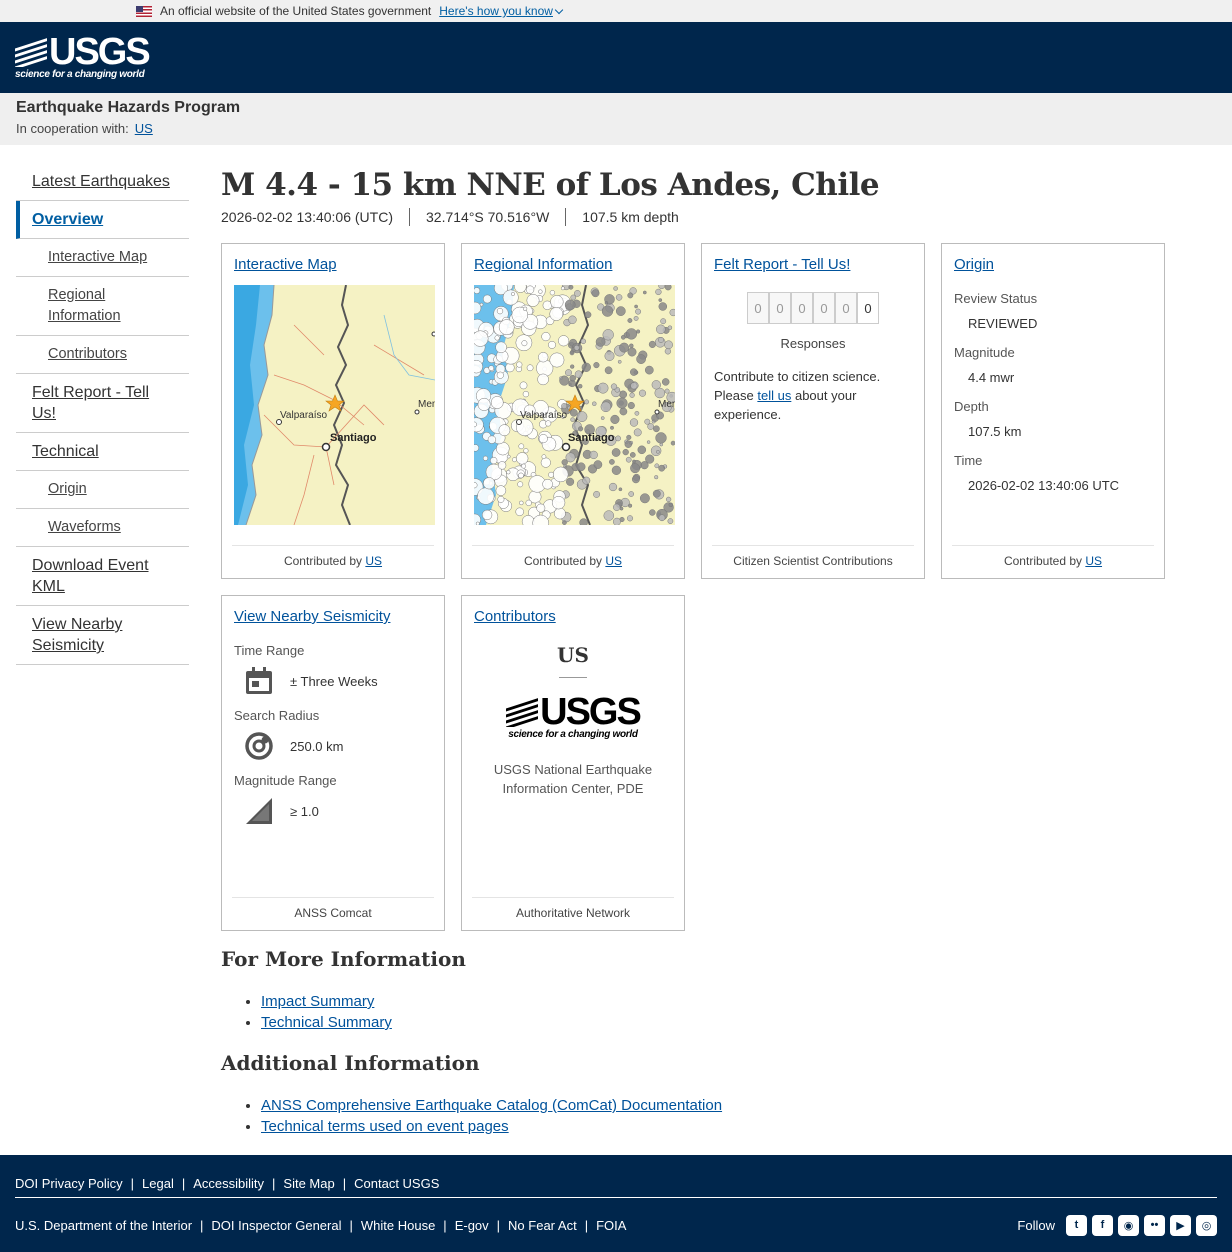 The width and height of the screenshot is (1232, 1252). What do you see at coordinates (543, 264) in the screenshot?
I see `regional-information-link: Regional Information` at bounding box center [543, 264].